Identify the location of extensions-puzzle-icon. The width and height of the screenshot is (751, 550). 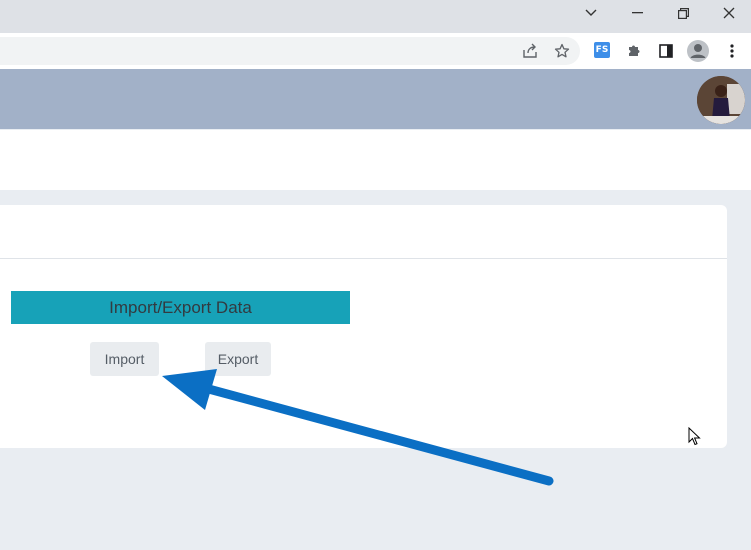
(634, 51).